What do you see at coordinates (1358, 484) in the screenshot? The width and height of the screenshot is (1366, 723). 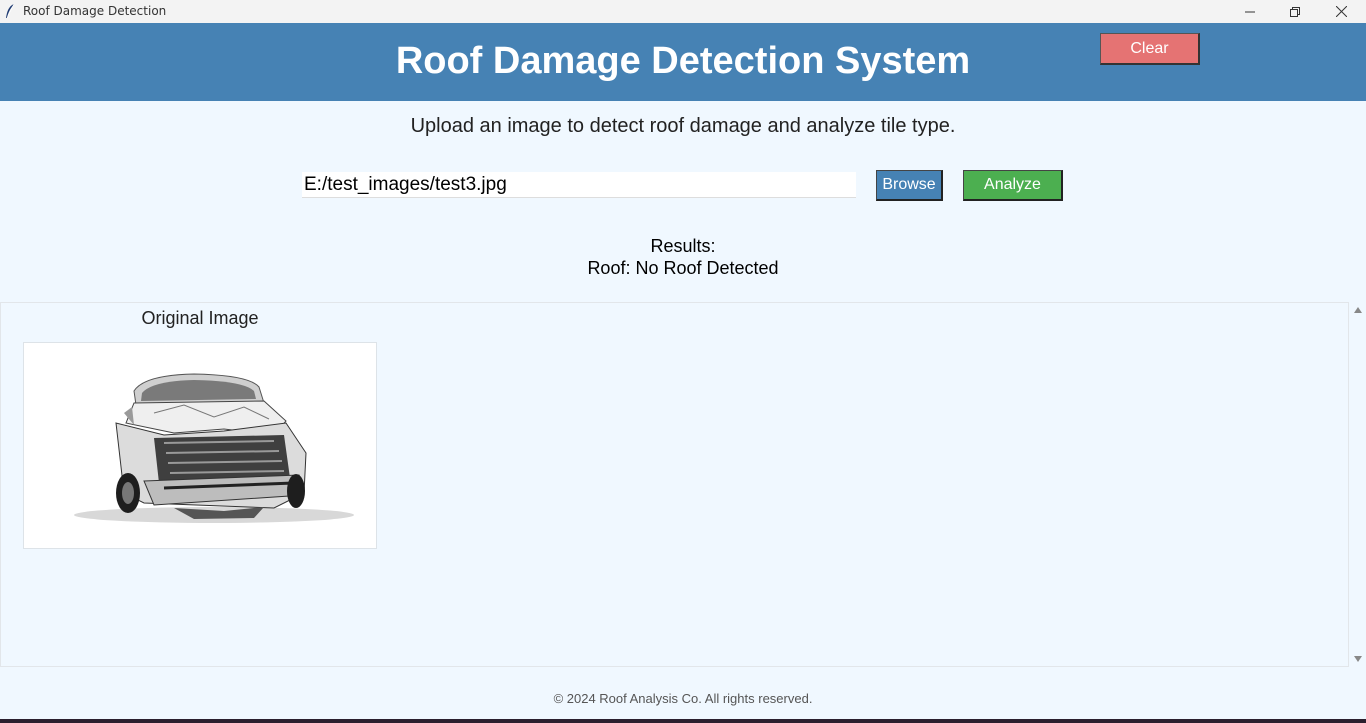 I see `vertical-scrollbar` at bounding box center [1358, 484].